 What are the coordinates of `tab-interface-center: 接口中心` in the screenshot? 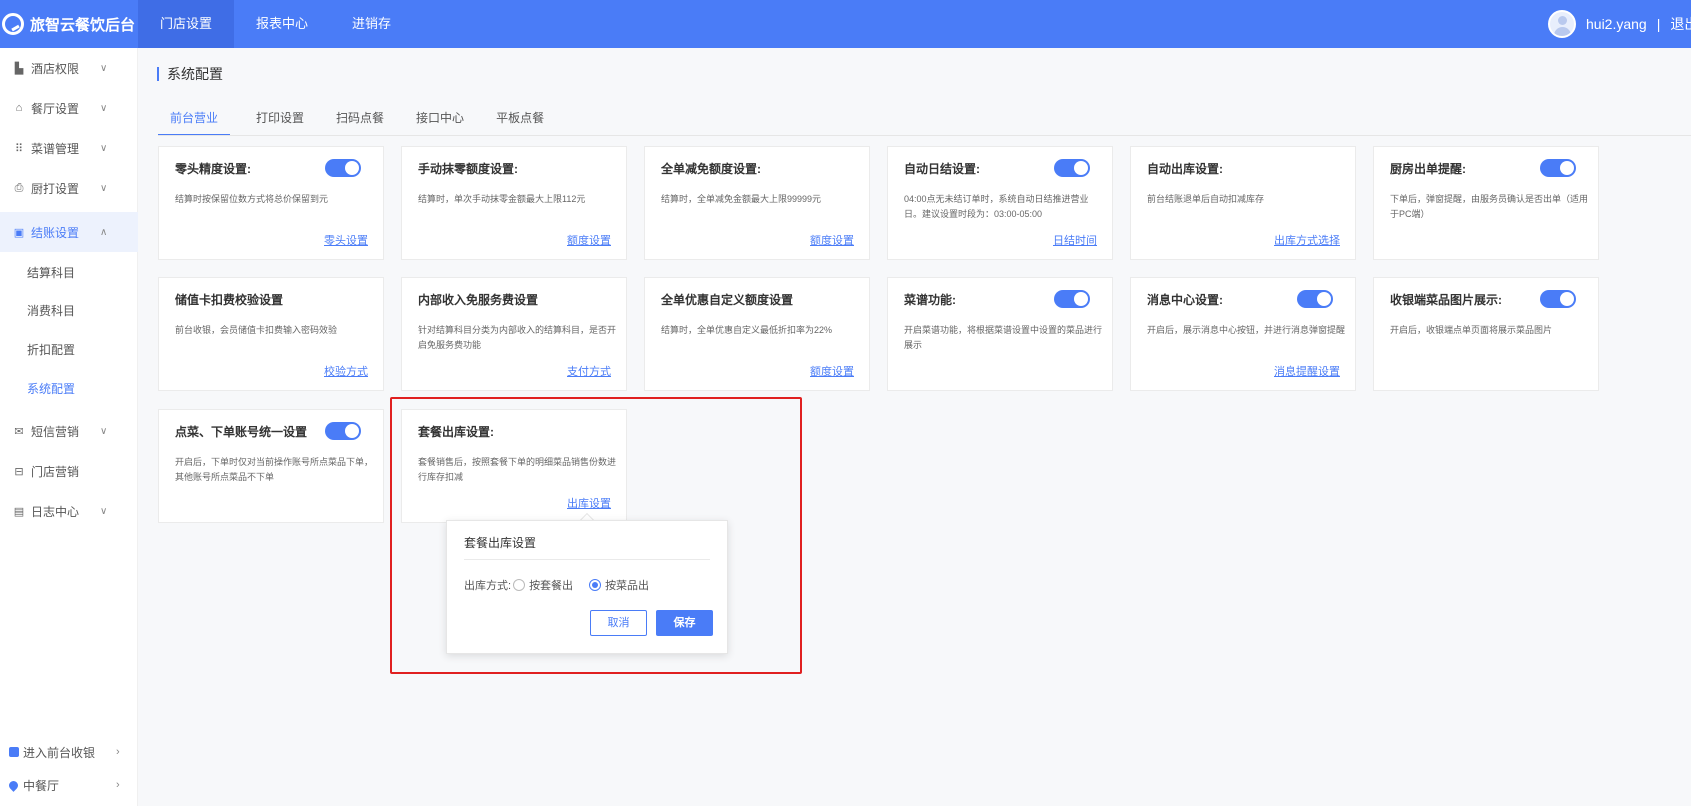 It's located at (440, 122).